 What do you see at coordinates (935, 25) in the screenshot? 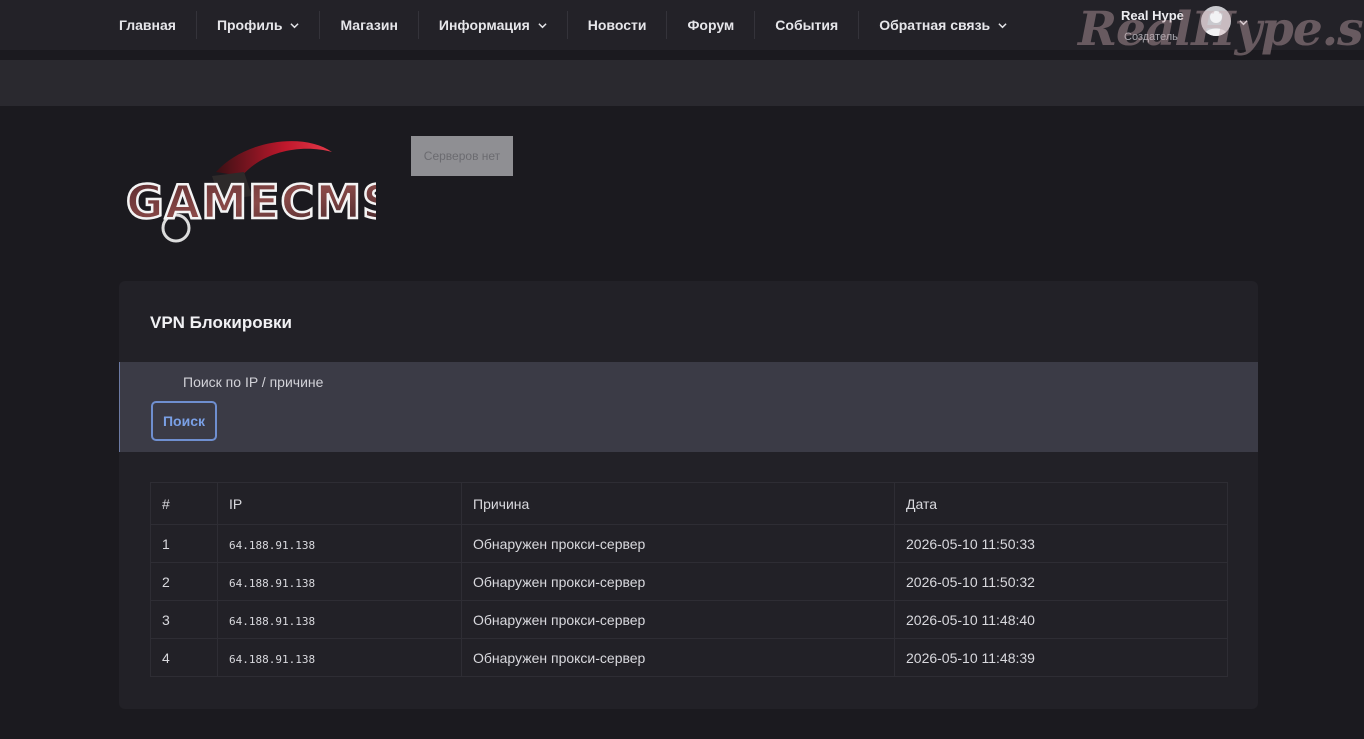
I see `nav-item-label: Обратная связь` at bounding box center [935, 25].